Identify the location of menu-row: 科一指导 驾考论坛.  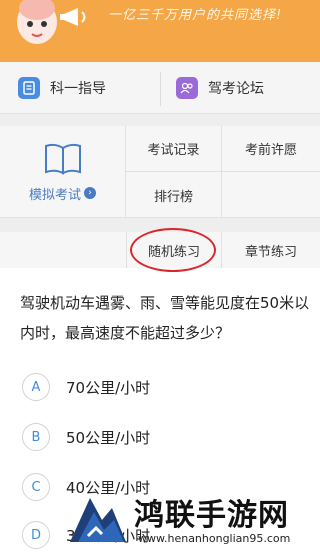
(160, 88).